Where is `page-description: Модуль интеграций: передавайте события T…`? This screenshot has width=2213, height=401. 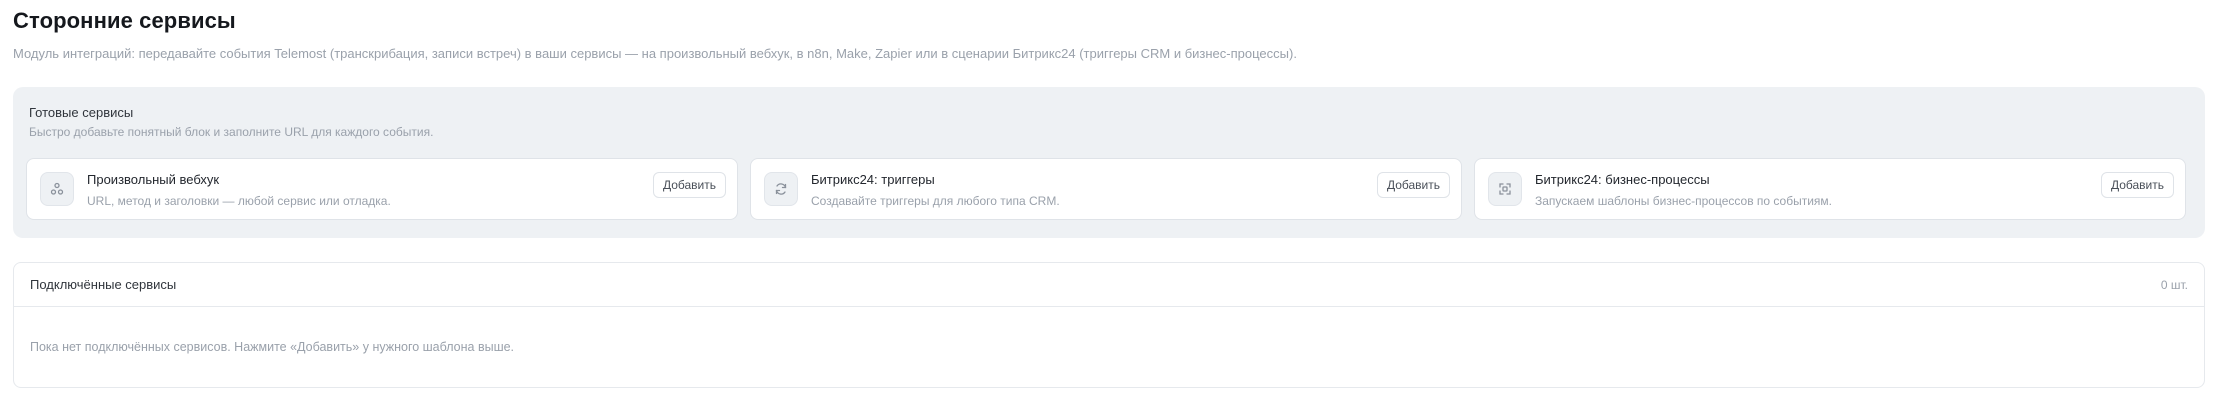
page-description: Модуль интеграций: передавайте события T… is located at coordinates (655, 53).